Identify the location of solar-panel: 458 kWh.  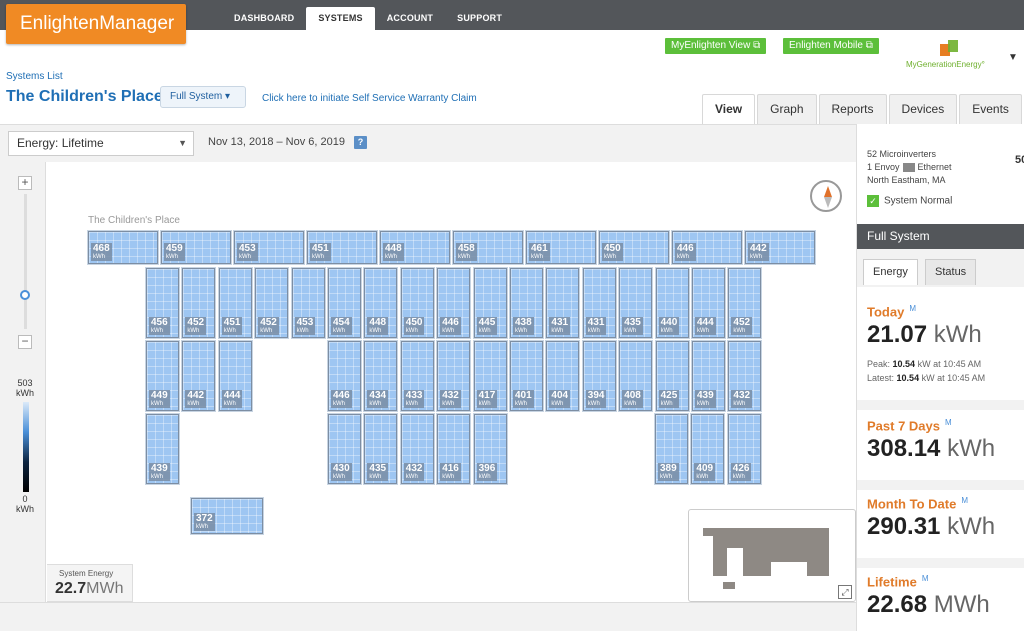
(488, 247).